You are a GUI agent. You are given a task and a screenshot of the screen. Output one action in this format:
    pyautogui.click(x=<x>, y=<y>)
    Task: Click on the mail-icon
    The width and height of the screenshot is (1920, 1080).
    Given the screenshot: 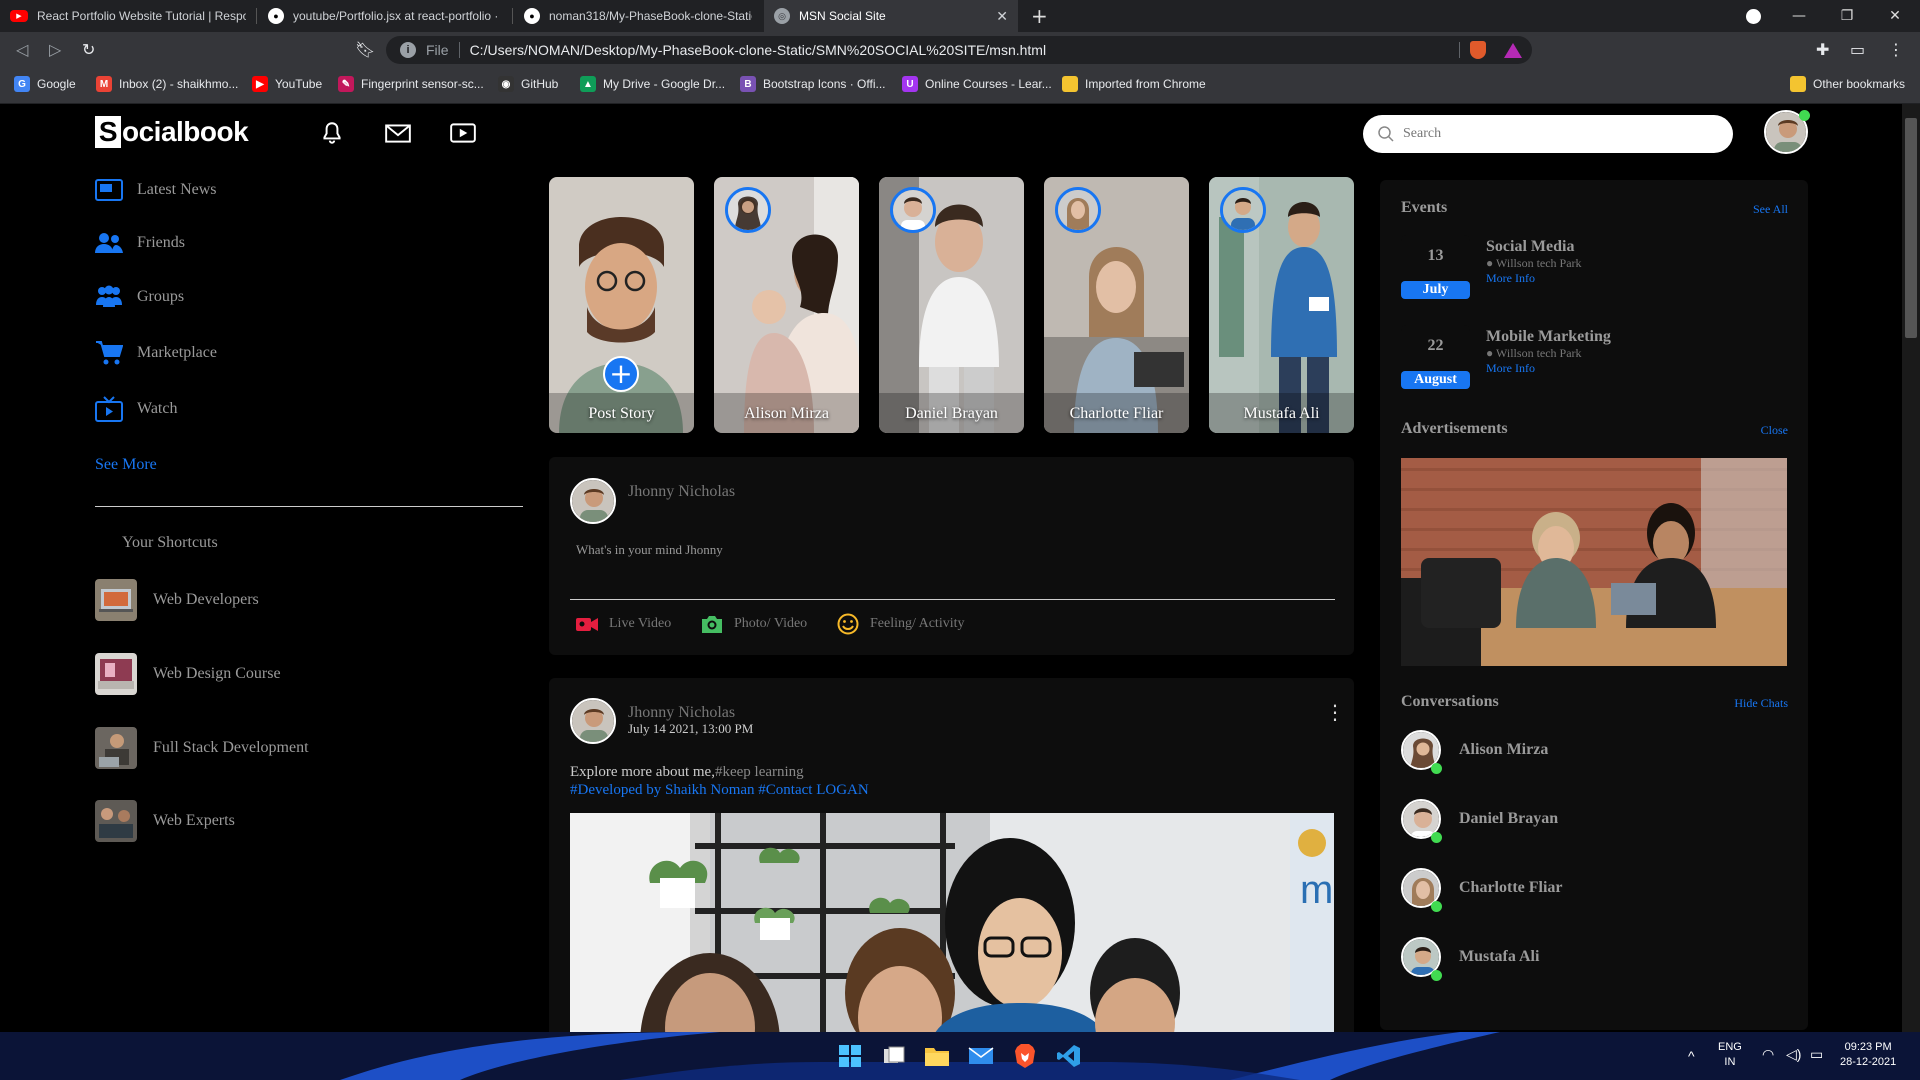 What is the action you would take?
    pyautogui.click(x=398, y=133)
    